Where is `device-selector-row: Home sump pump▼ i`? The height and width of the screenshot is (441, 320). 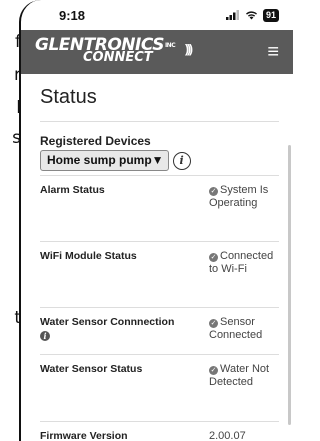
device-selector-row: Home sump pump▼ i is located at coordinates (159, 160).